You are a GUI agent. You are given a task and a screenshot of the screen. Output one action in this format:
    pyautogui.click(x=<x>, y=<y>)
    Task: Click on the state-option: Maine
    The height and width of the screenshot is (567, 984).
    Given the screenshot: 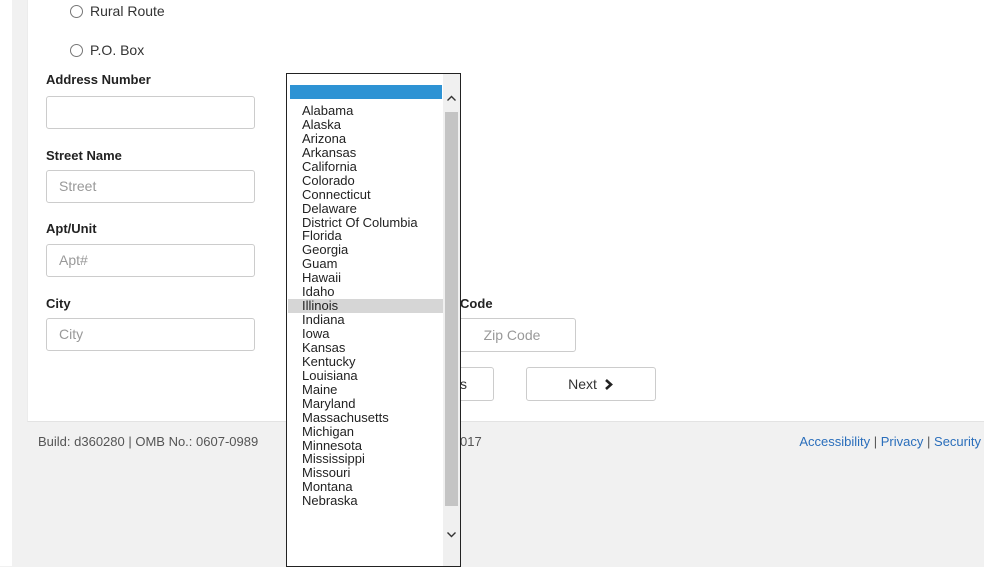 What is the action you would take?
    pyautogui.click(x=366, y=389)
    